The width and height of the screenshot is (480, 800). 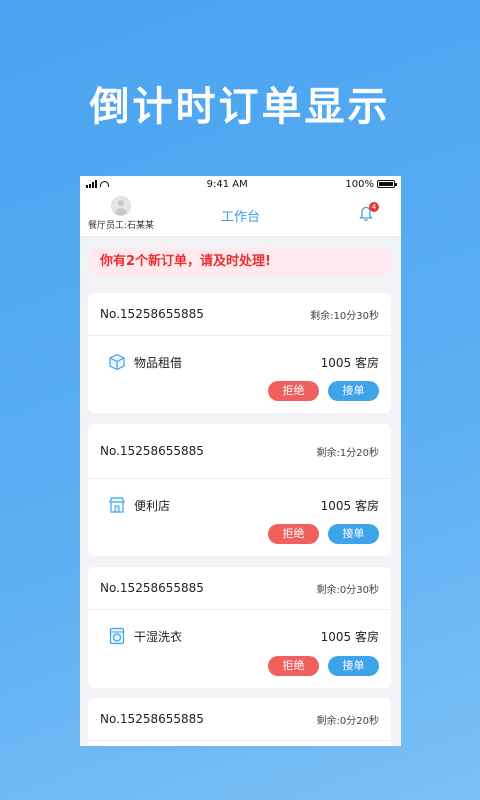 I want to click on store-icon, so click(x=117, y=505).